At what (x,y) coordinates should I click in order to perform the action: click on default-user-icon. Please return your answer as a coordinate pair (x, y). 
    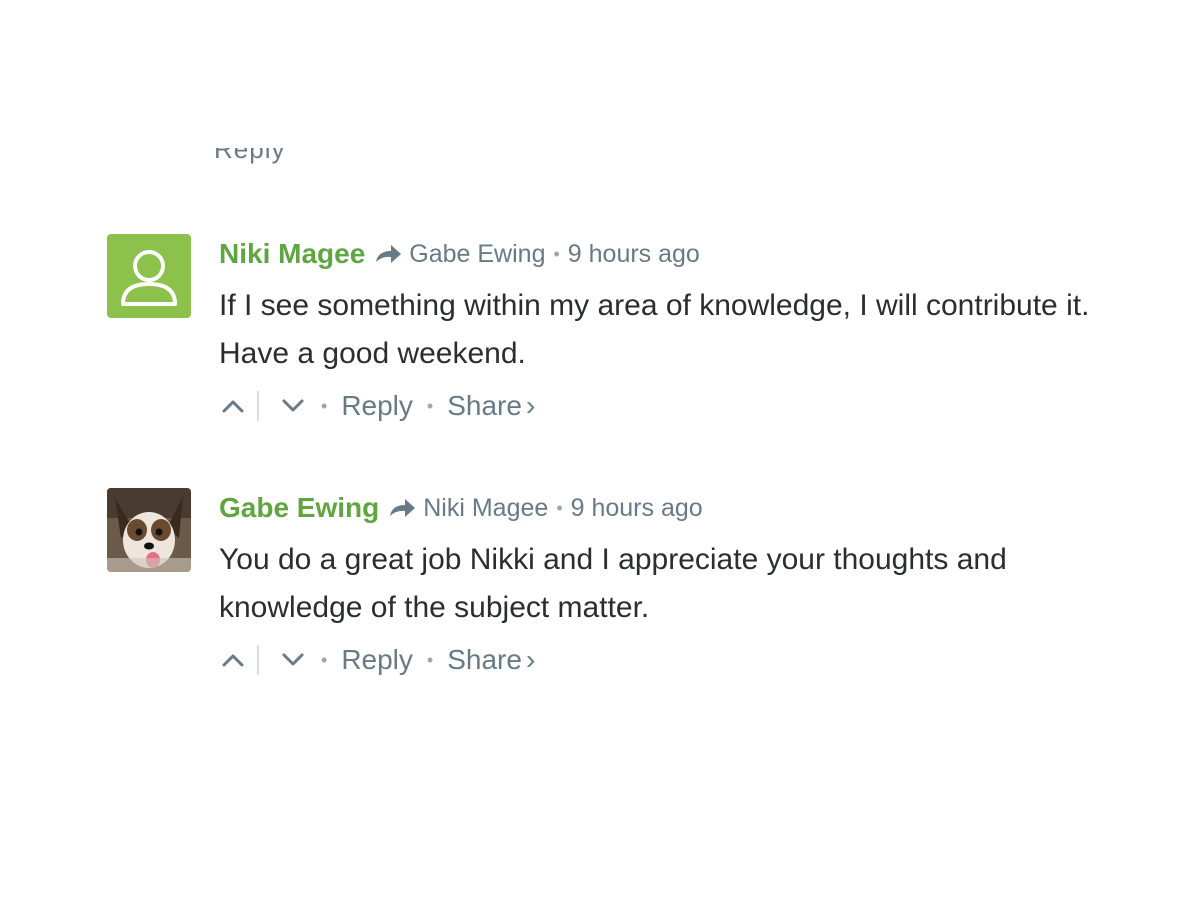
    Looking at the image, I should click on (149, 276).